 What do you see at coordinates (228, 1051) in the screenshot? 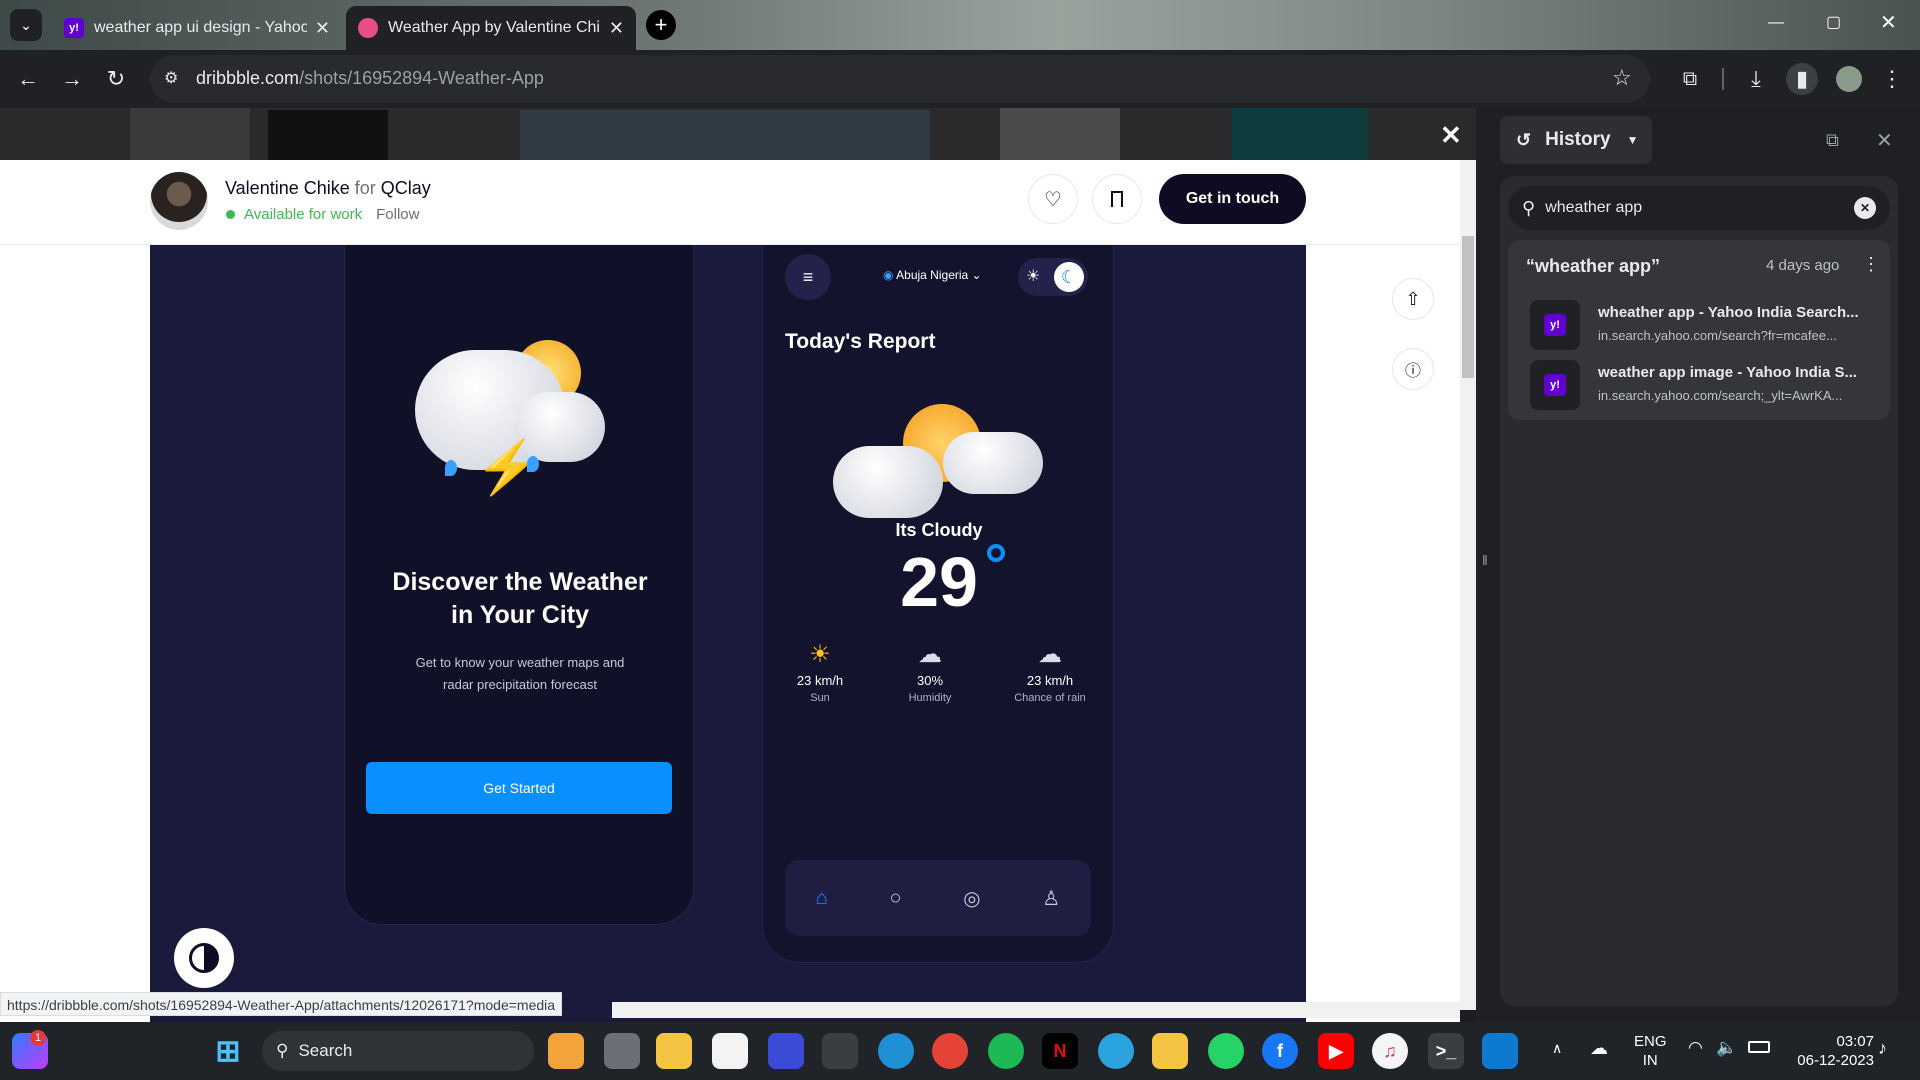
I see `start-windows-icon: ⊞` at bounding box center [228, 1051].